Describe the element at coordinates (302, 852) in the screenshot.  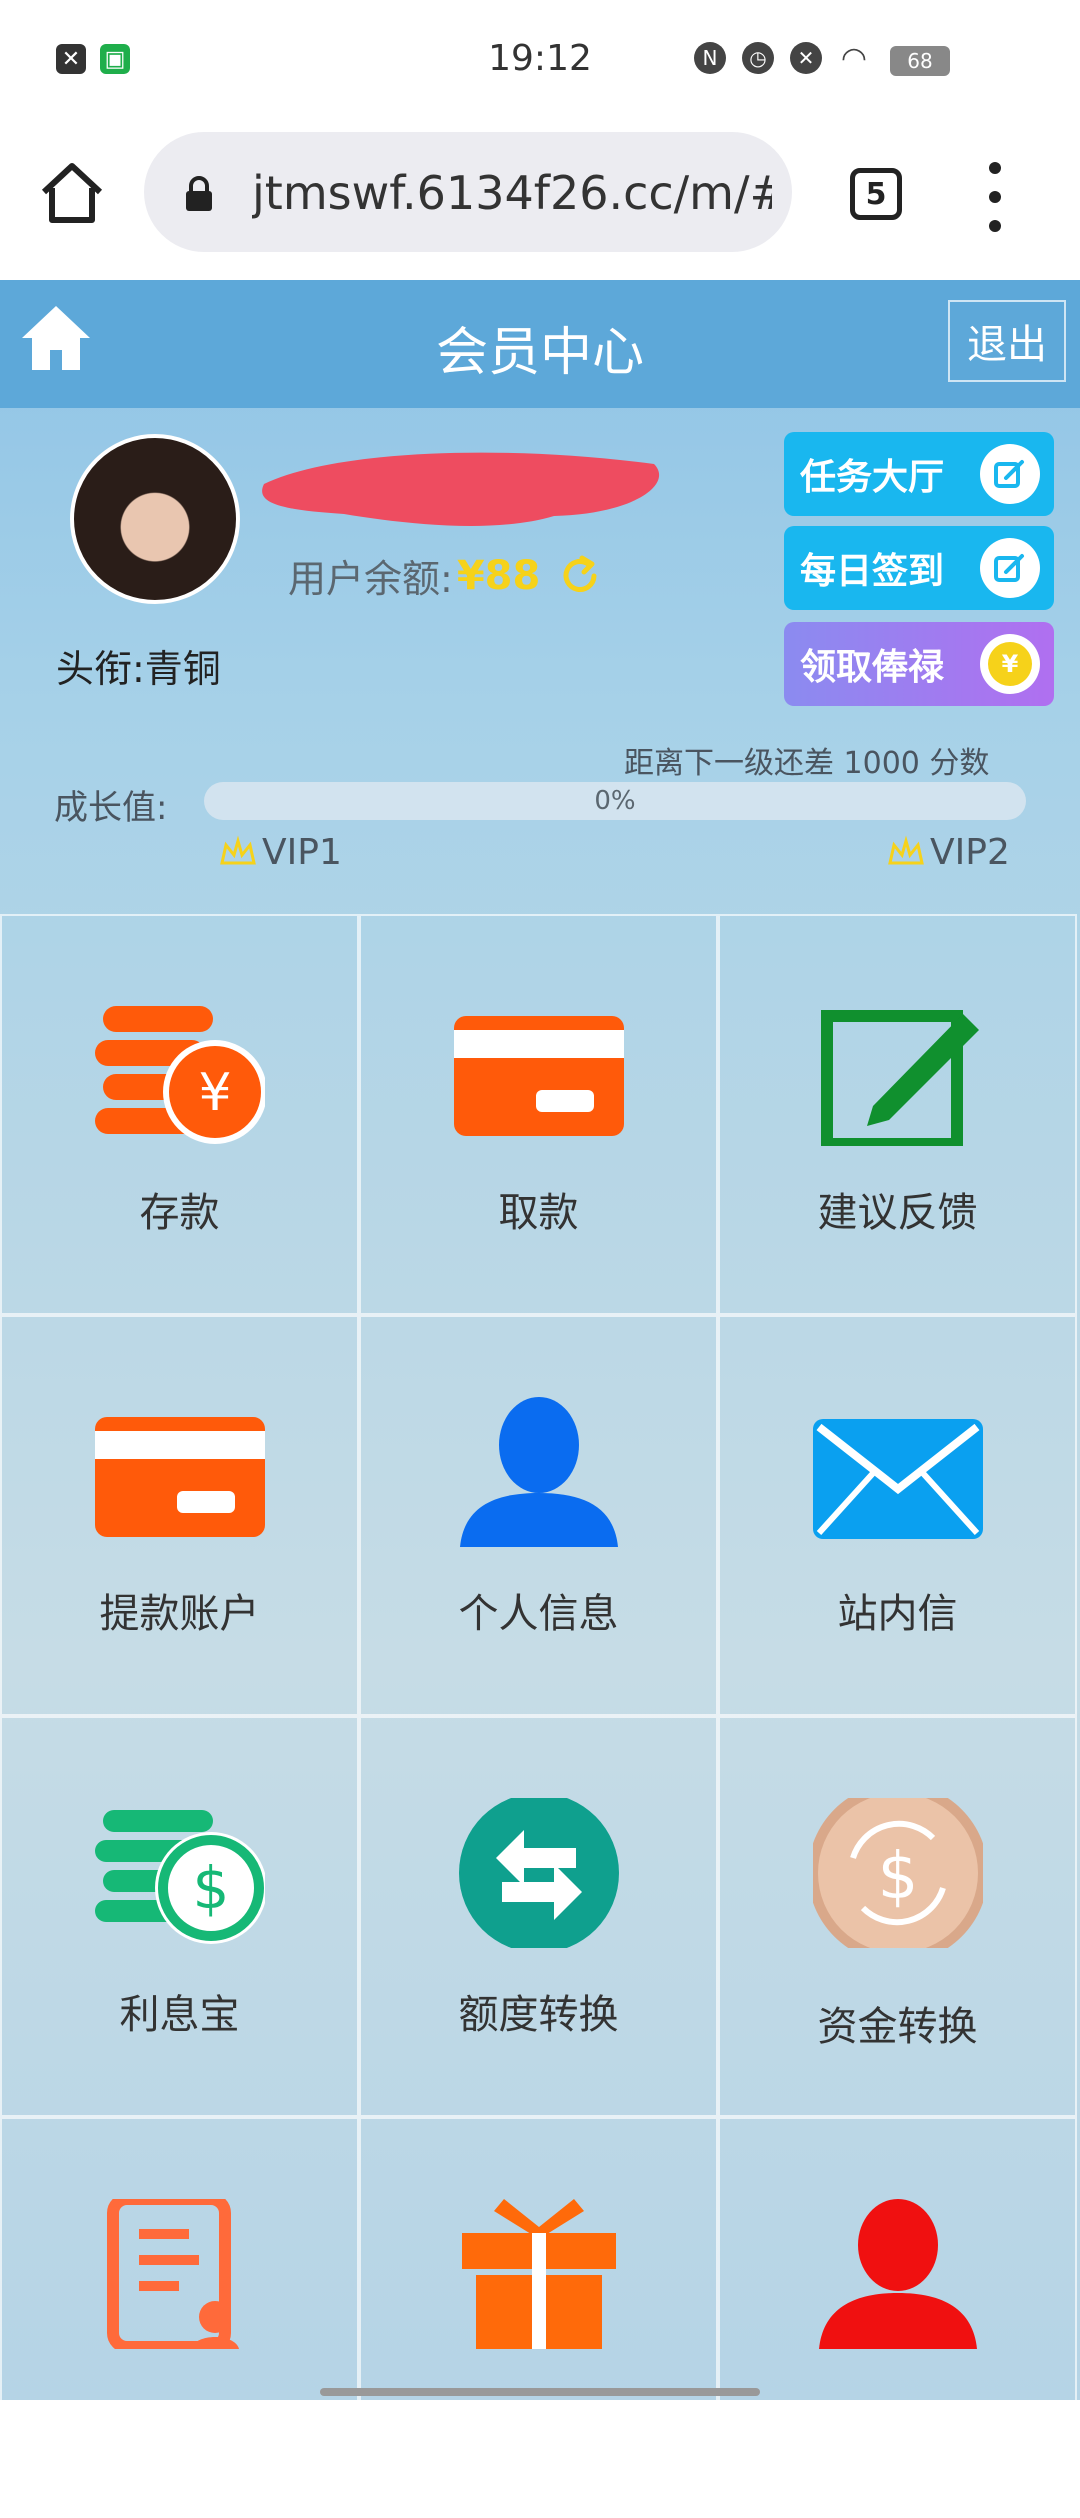
I see `current-vip-label: VIP1` at that location.